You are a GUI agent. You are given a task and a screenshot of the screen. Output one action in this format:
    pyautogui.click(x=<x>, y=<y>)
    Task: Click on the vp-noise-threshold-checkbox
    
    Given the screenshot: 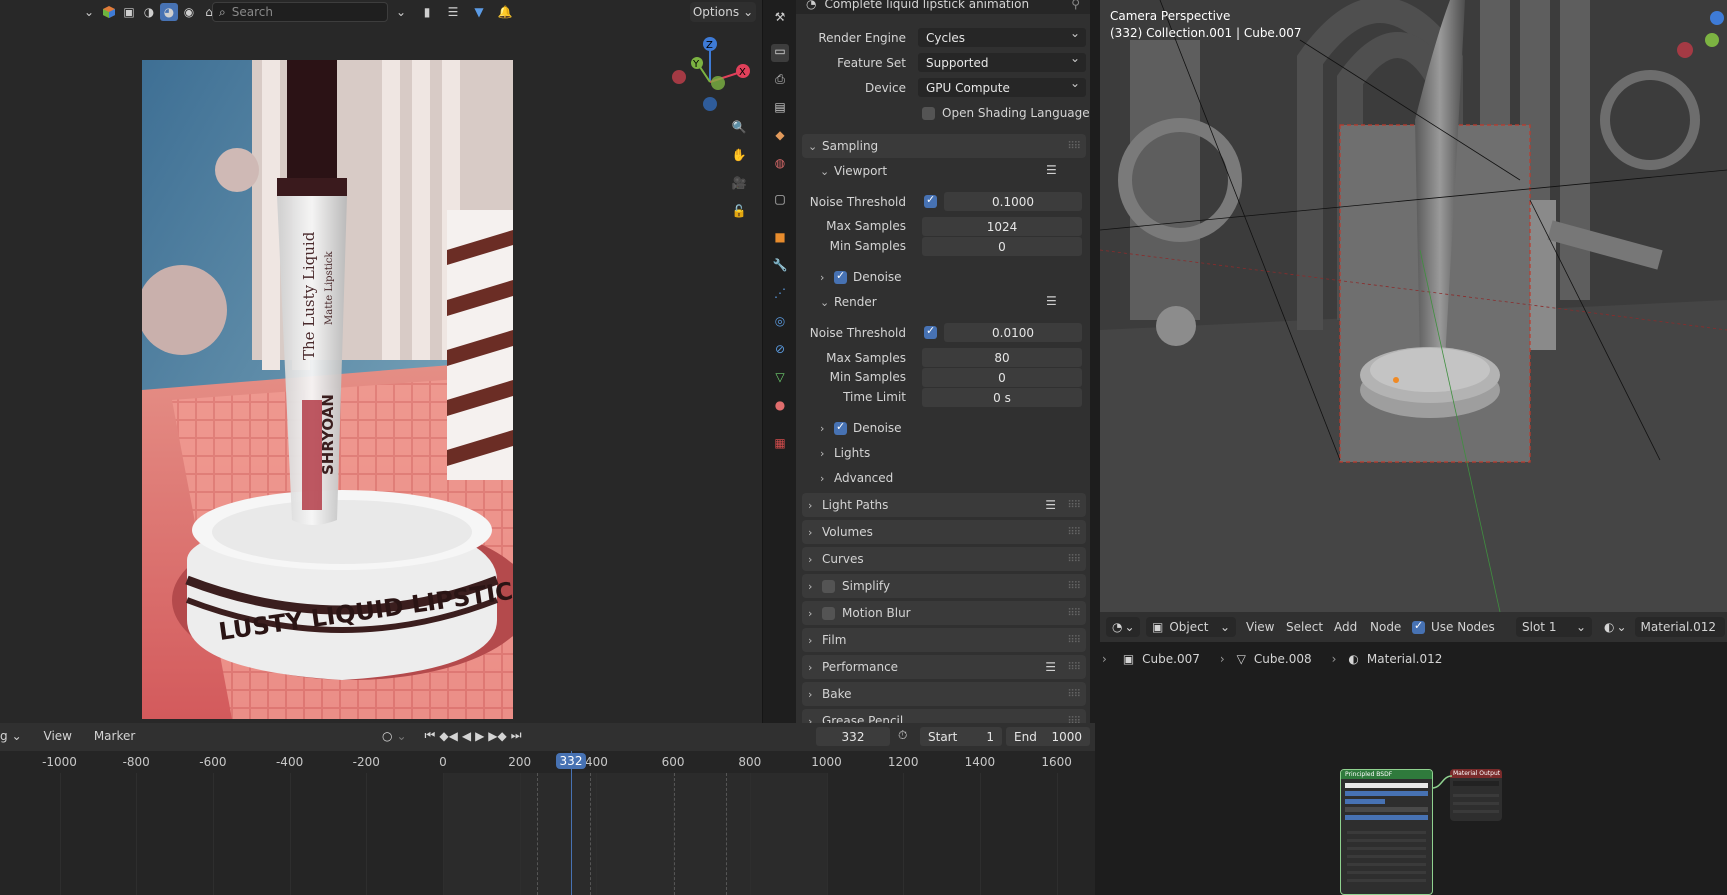 What is the action you would take?
    pyautogui.click(x=930, y=200)
    